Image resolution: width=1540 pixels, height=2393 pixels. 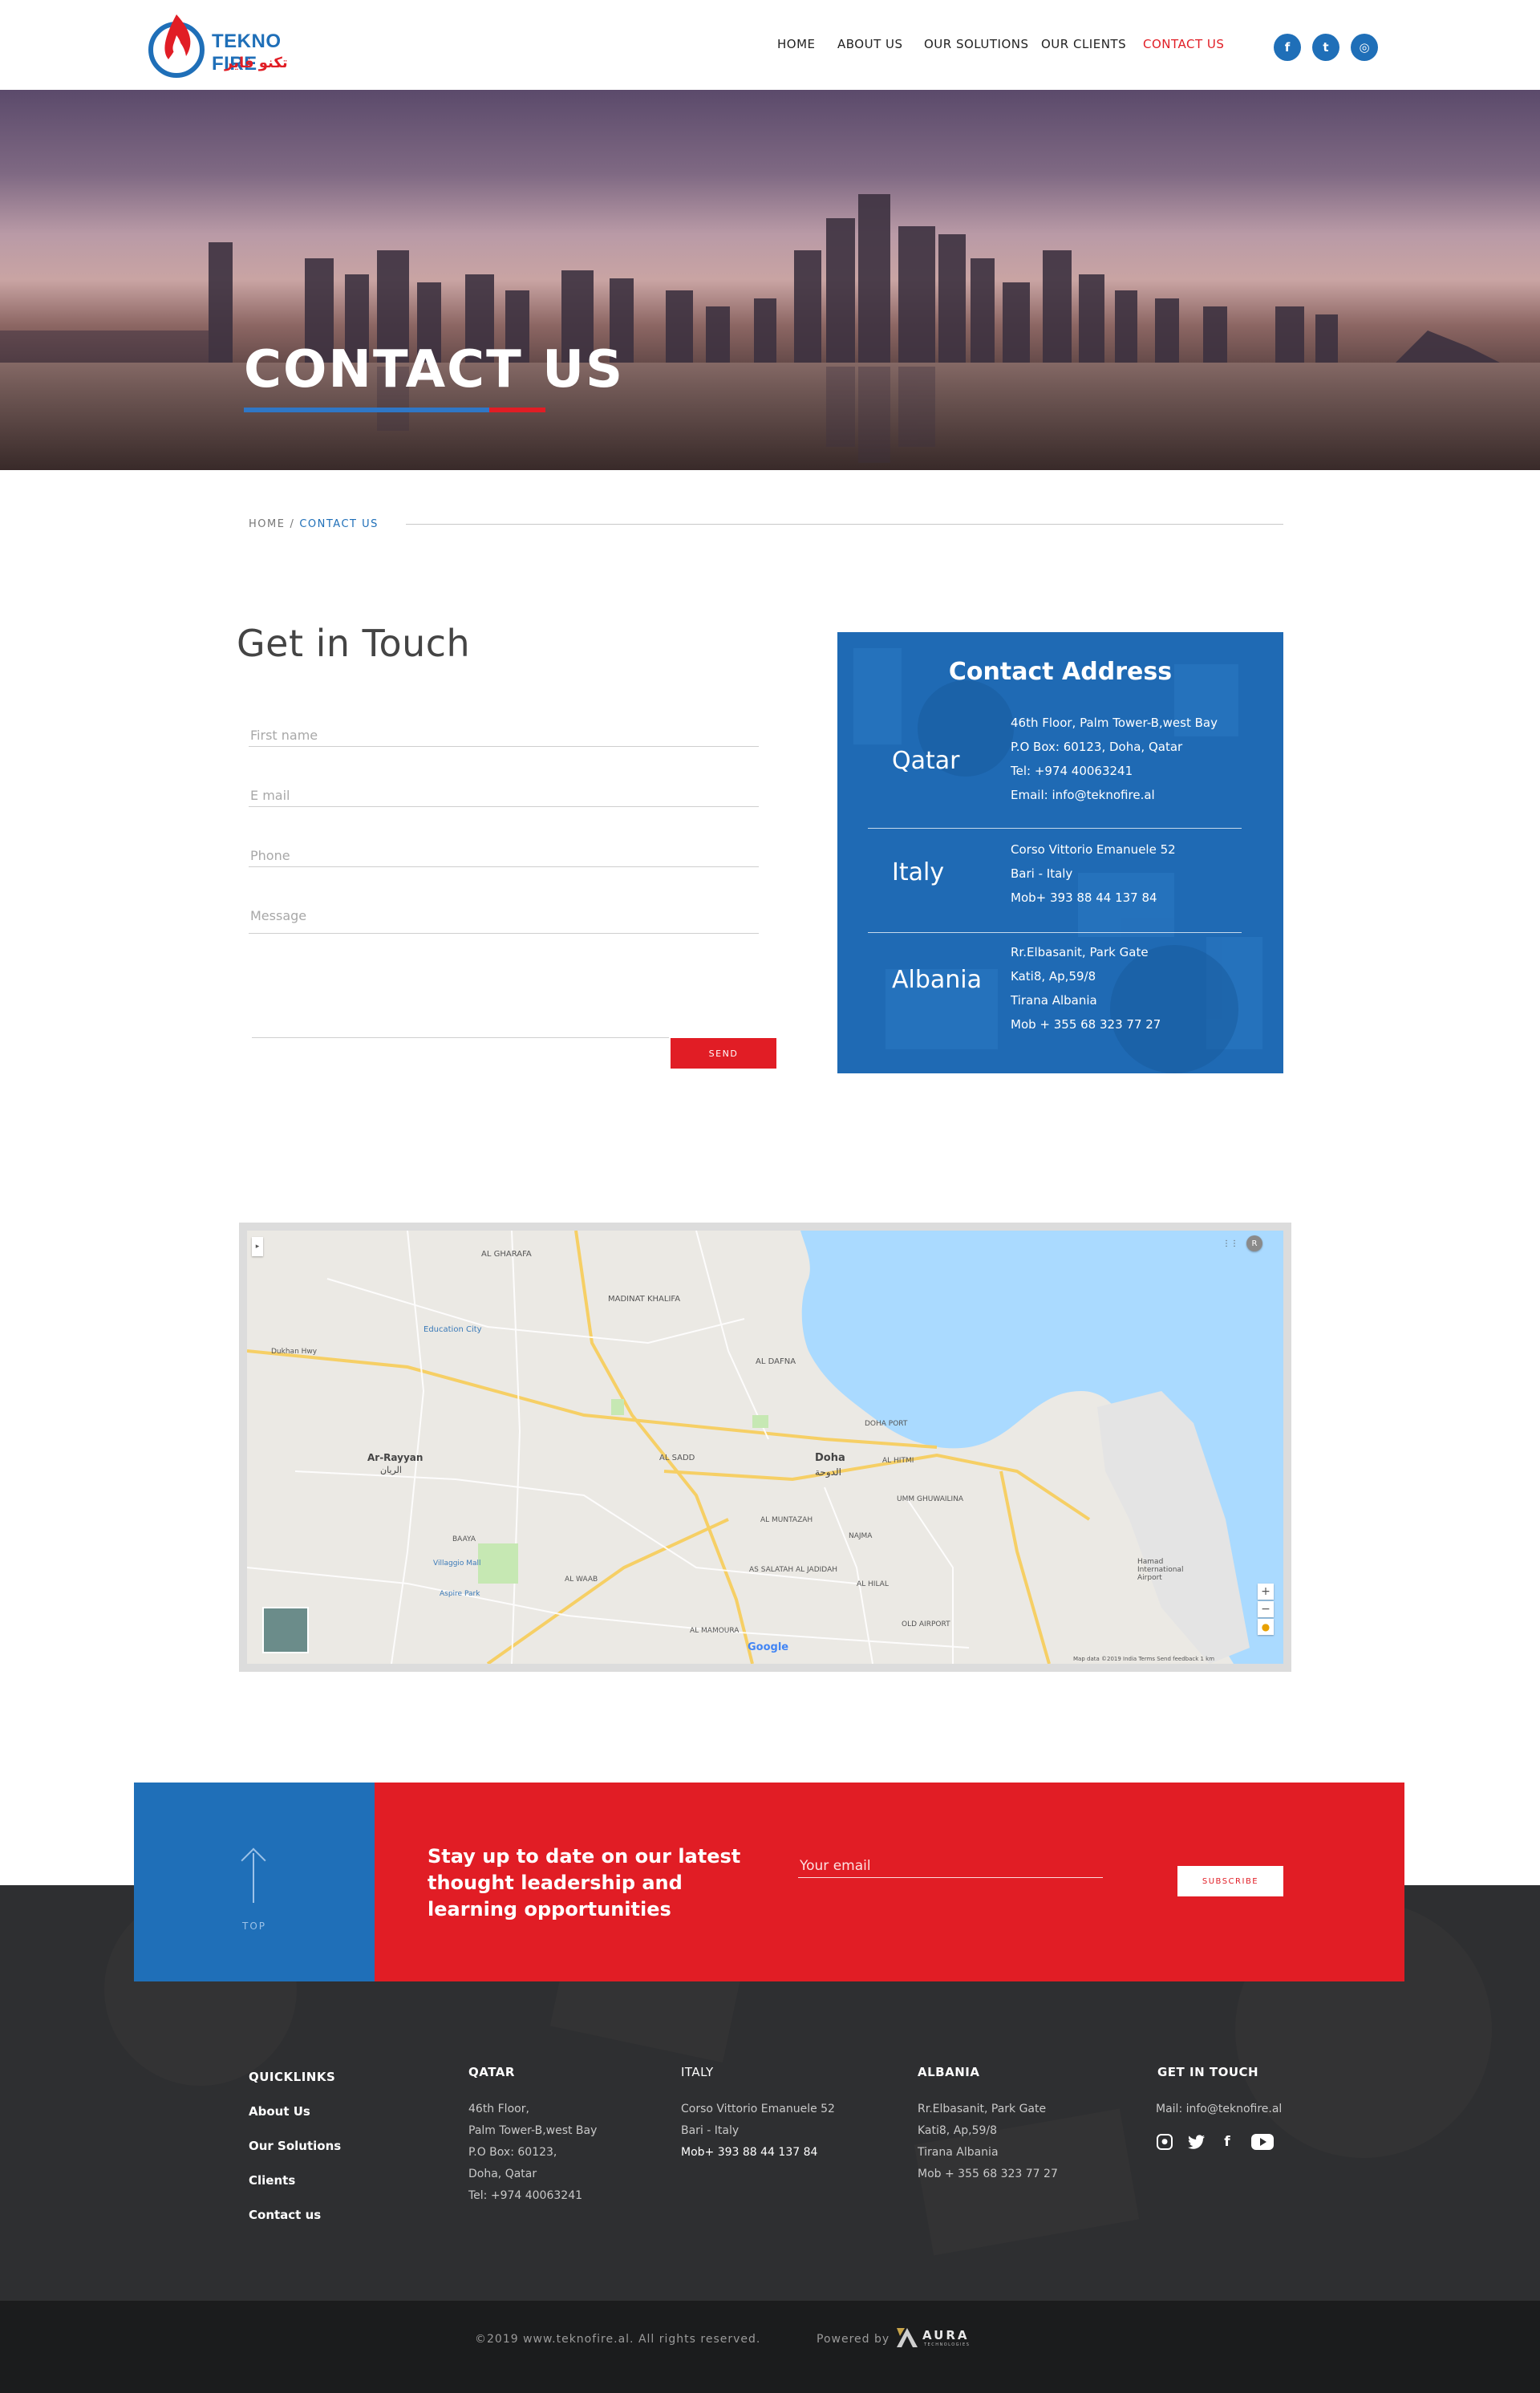 What do you see at coordinates (950, 1866) in the screenshot?
I see `newsletter-email-input` at bounding box center [950, 1866].